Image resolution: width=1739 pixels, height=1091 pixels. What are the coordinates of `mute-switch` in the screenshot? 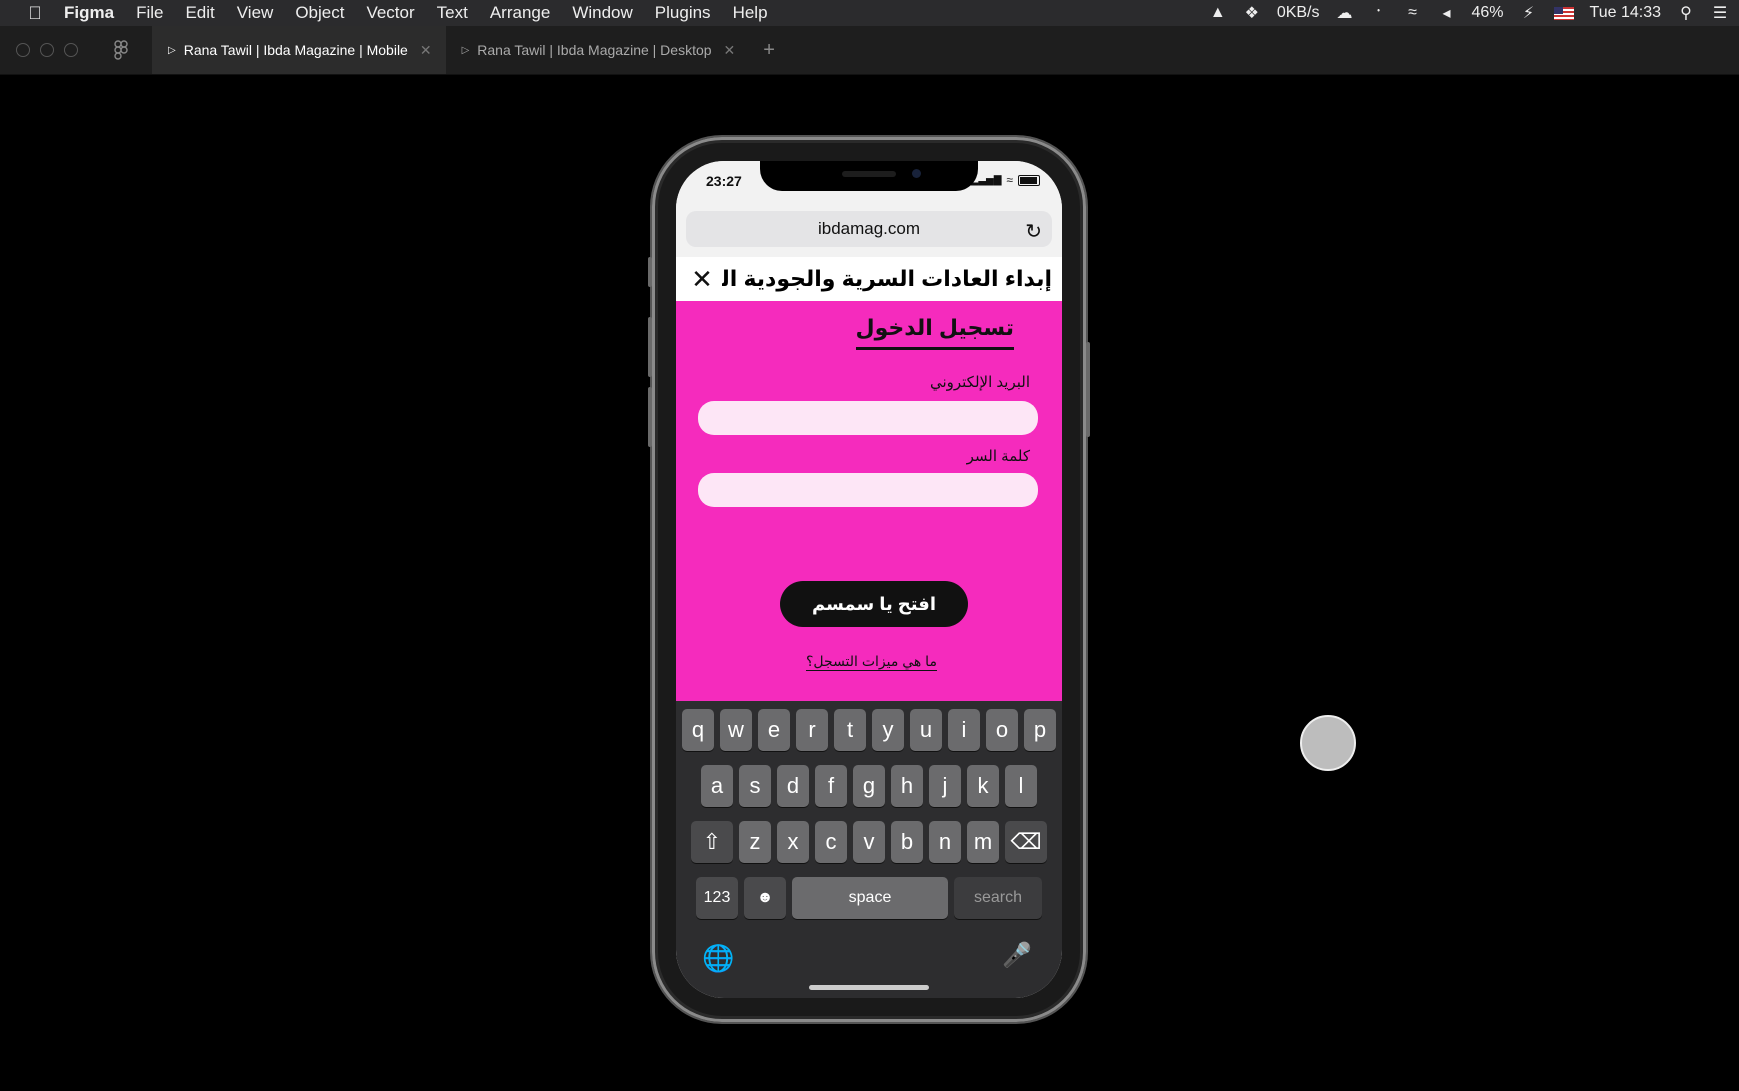 It's located at (650, 272).